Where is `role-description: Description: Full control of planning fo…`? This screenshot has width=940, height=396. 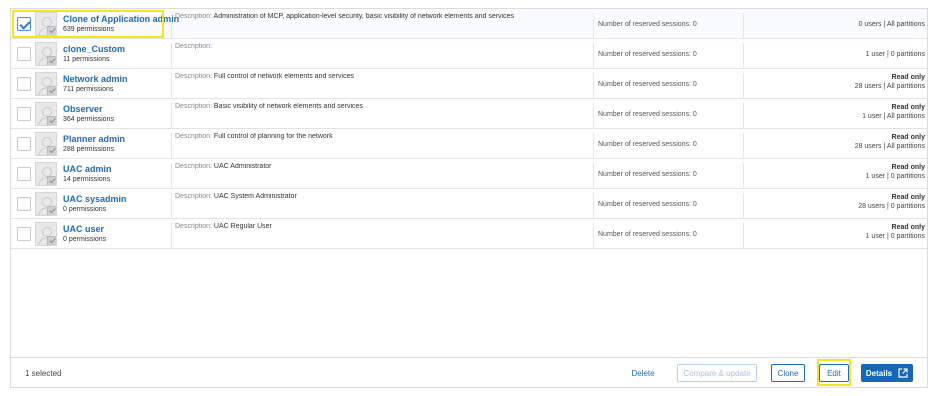 role-description: Description: Full control of planning fo… is located at coordinates (381, 146).